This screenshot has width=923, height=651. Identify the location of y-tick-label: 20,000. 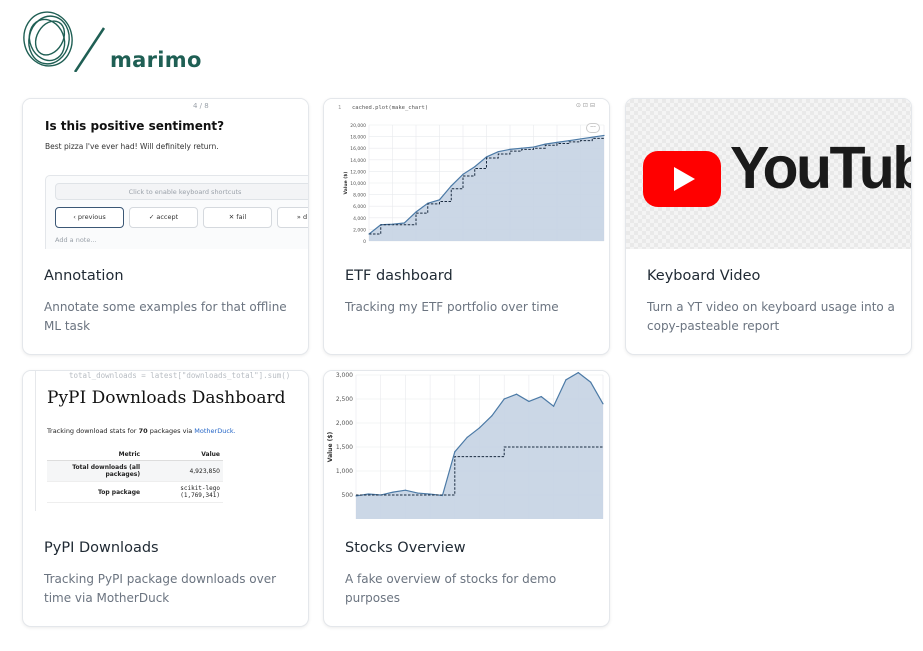
(358, 126).